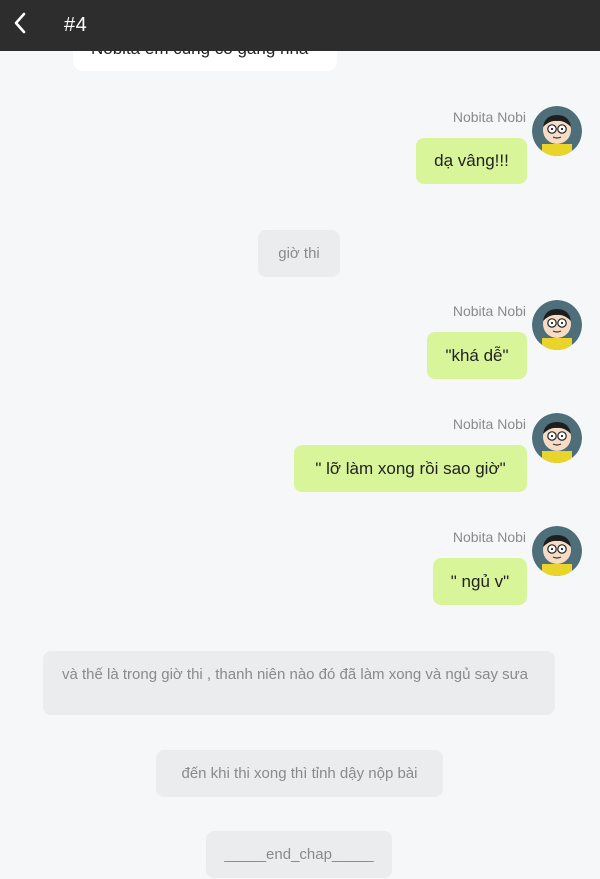  I want to click on message-text: " lỡ làm xong rồi sao giờ", so click(410, 468).